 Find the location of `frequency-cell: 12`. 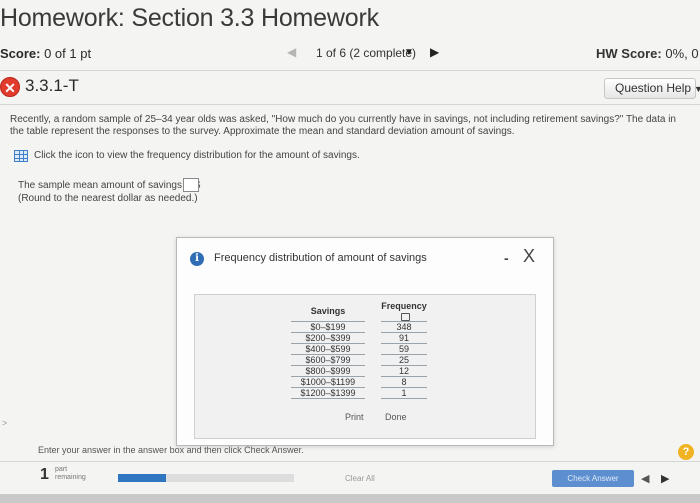

frequency-cell: 12 is located at coordinates (404, 371).